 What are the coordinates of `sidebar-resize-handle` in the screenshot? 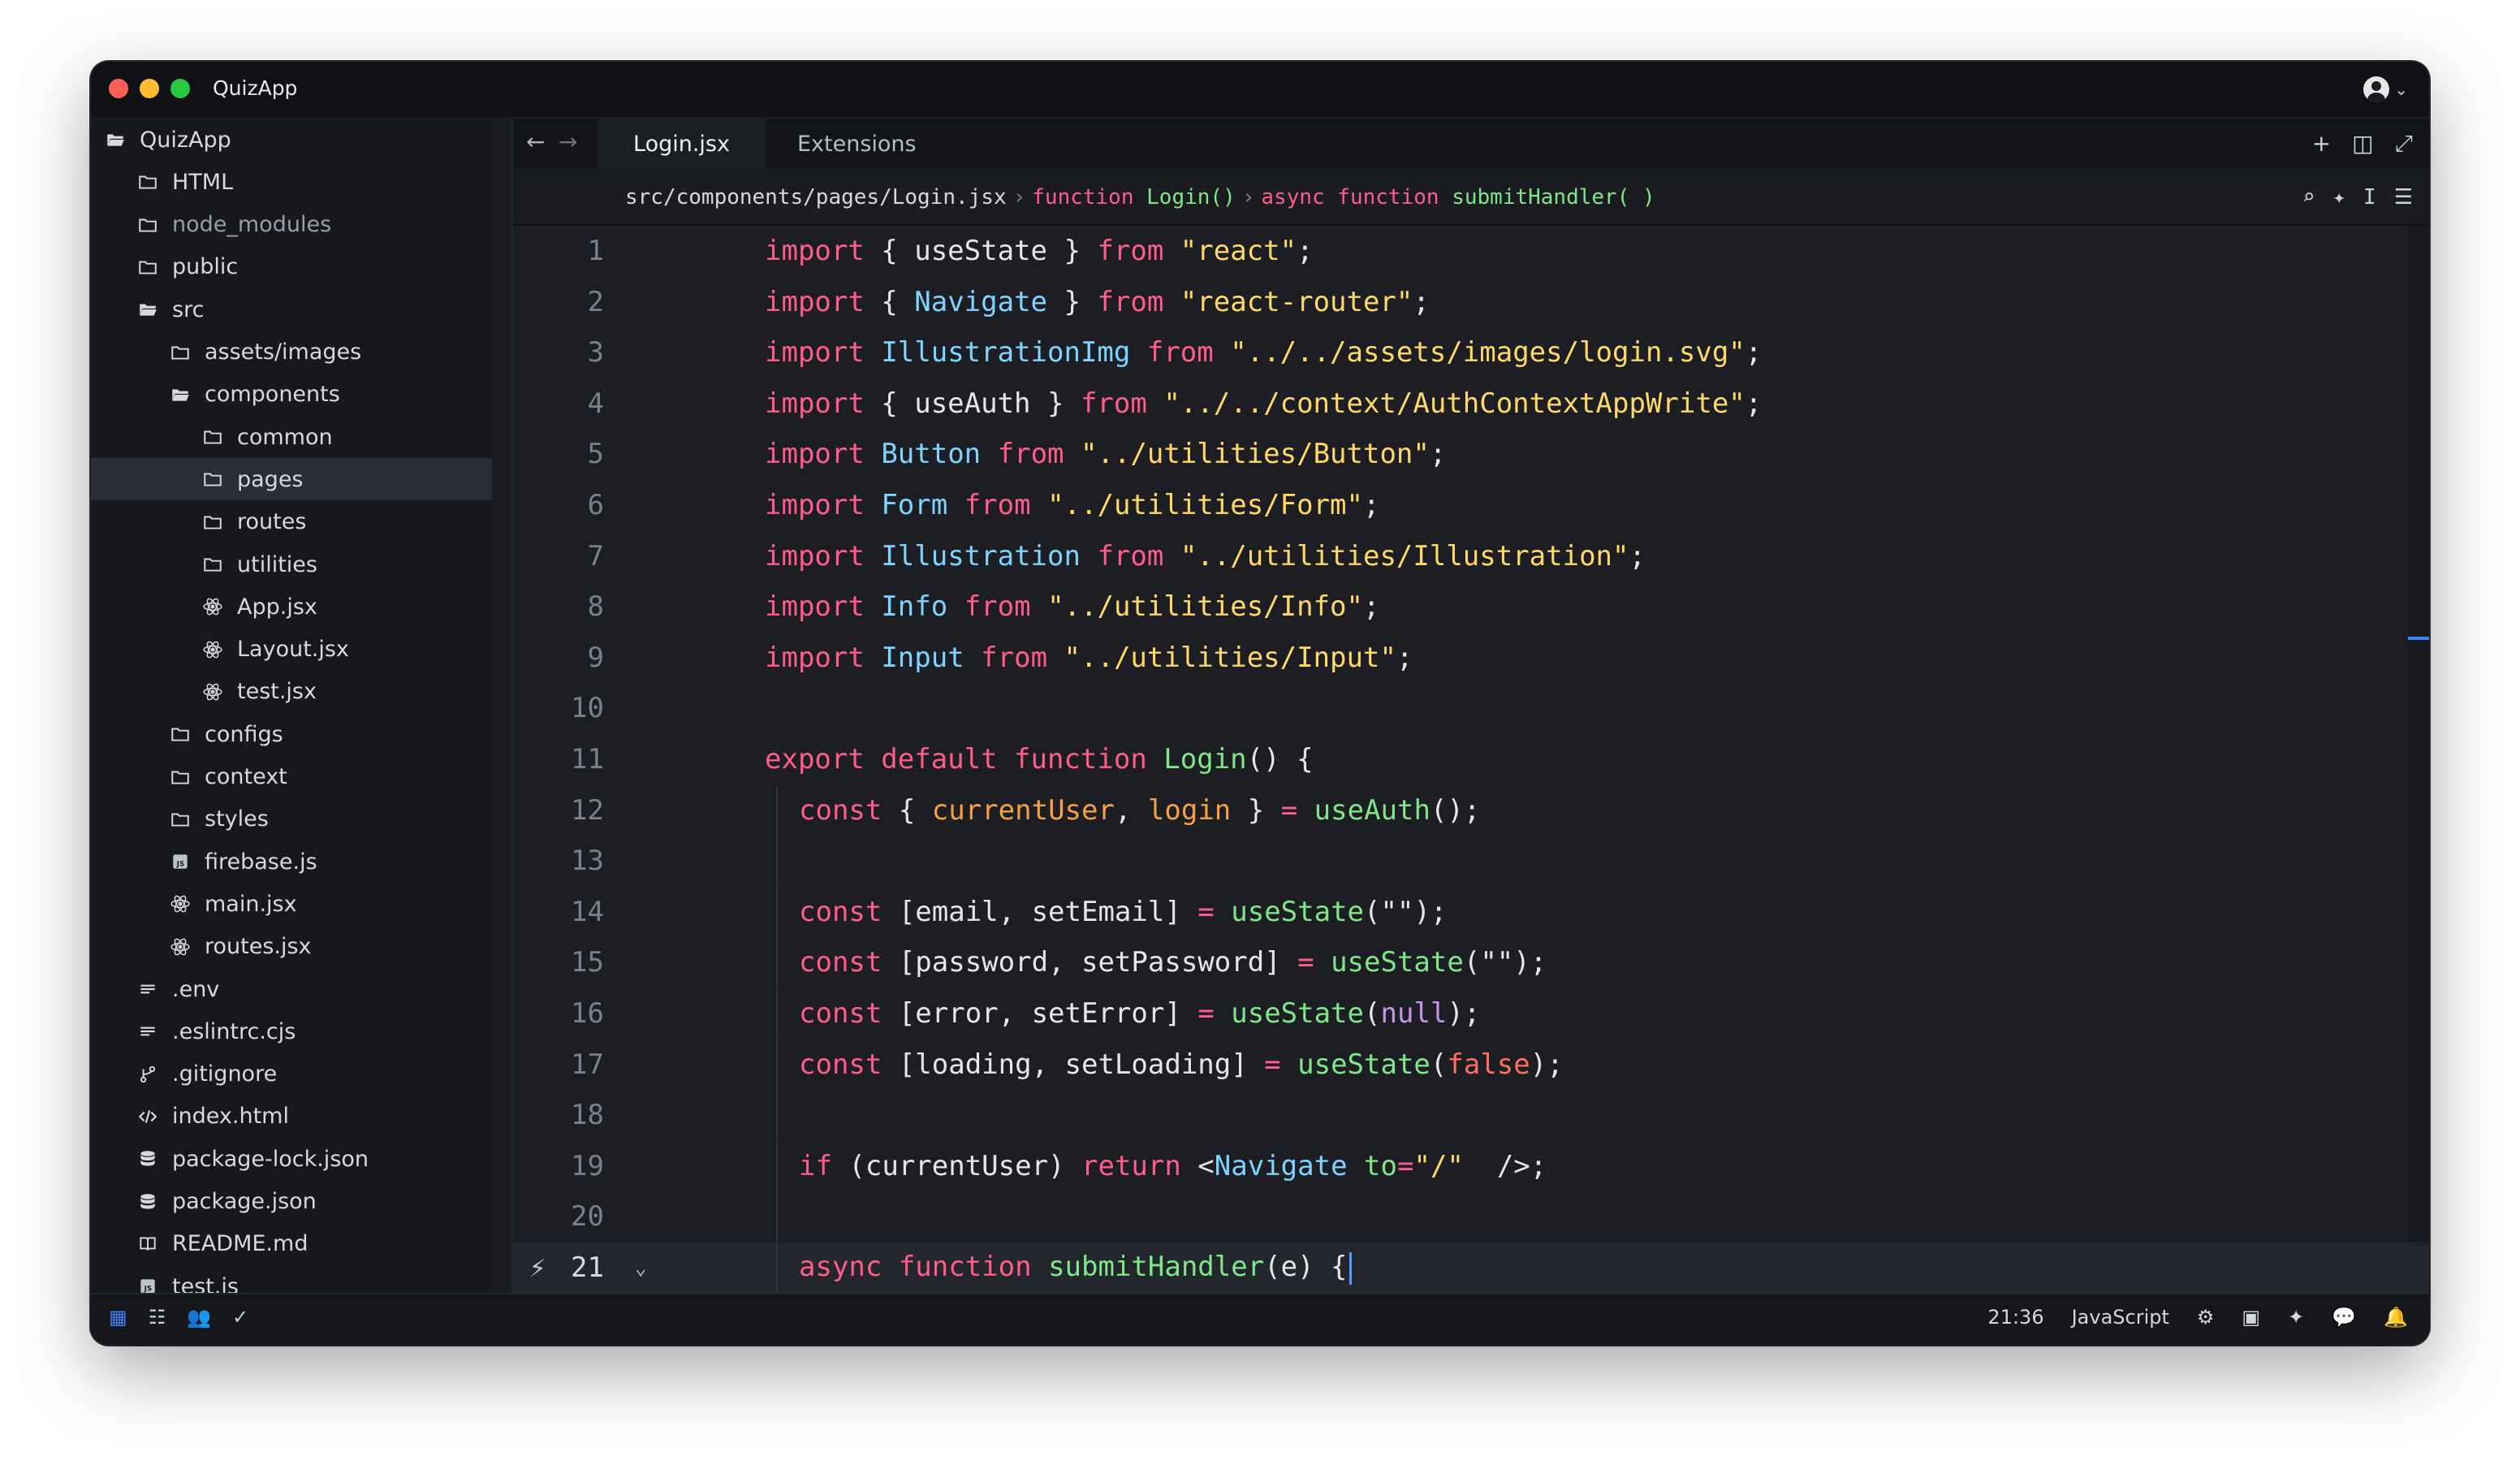 It's located at (502, 706).